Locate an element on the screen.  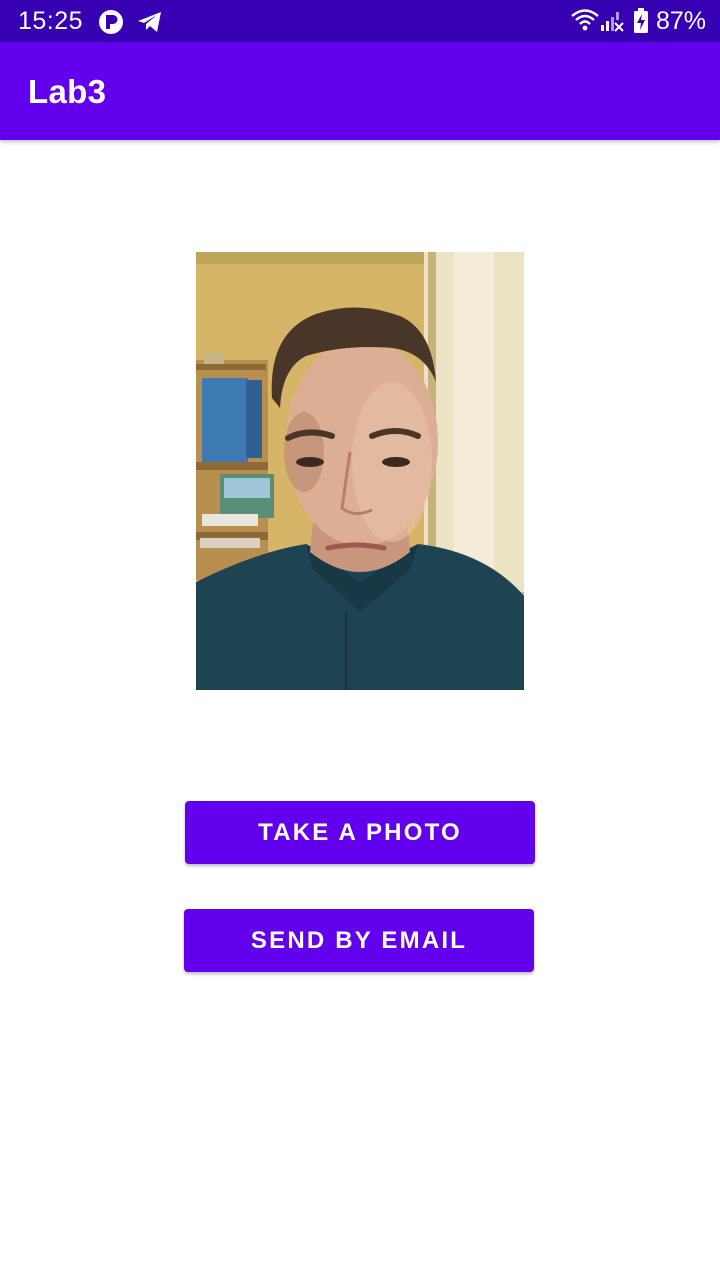
status-bar: 15:25 87% is located at coordinates (360, 21).